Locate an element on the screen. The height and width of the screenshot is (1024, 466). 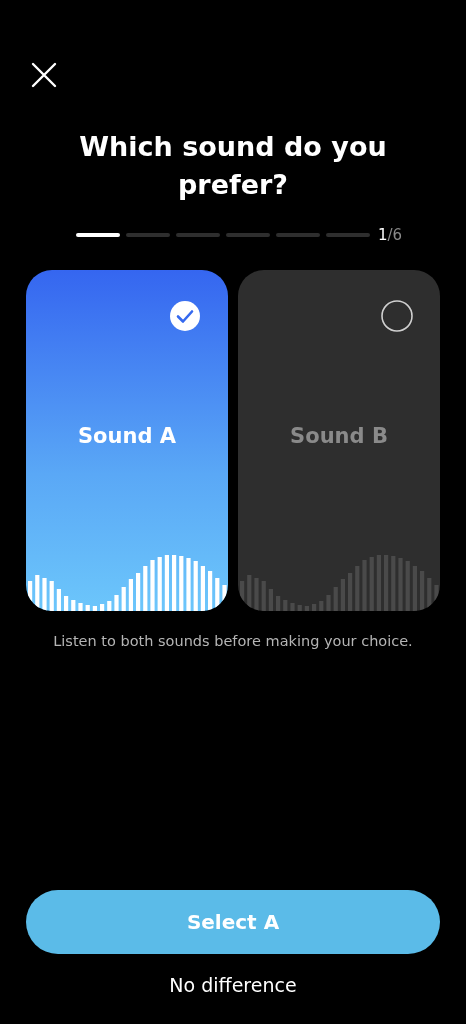
sound-label: Sound B is located at coordinates (339, 436).